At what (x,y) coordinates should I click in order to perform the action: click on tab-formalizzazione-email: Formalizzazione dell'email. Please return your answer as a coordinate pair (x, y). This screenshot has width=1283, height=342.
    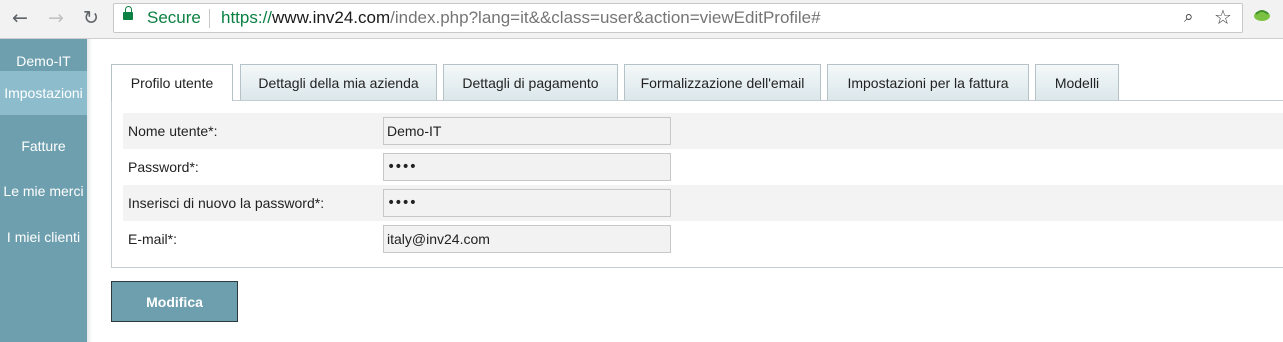
    Looking at the image, I should click on (722, 82).